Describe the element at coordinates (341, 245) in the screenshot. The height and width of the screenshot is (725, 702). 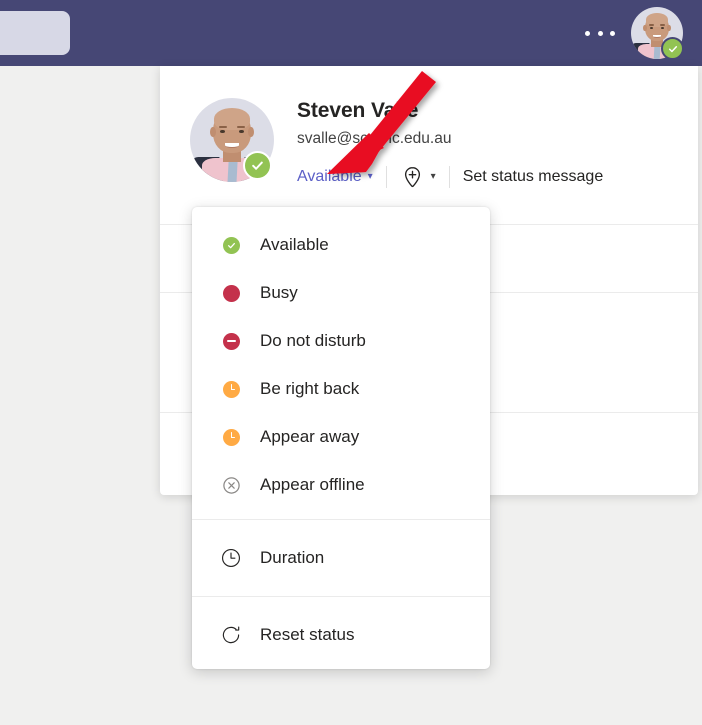
I see `menu-item-available: Available` at that location.